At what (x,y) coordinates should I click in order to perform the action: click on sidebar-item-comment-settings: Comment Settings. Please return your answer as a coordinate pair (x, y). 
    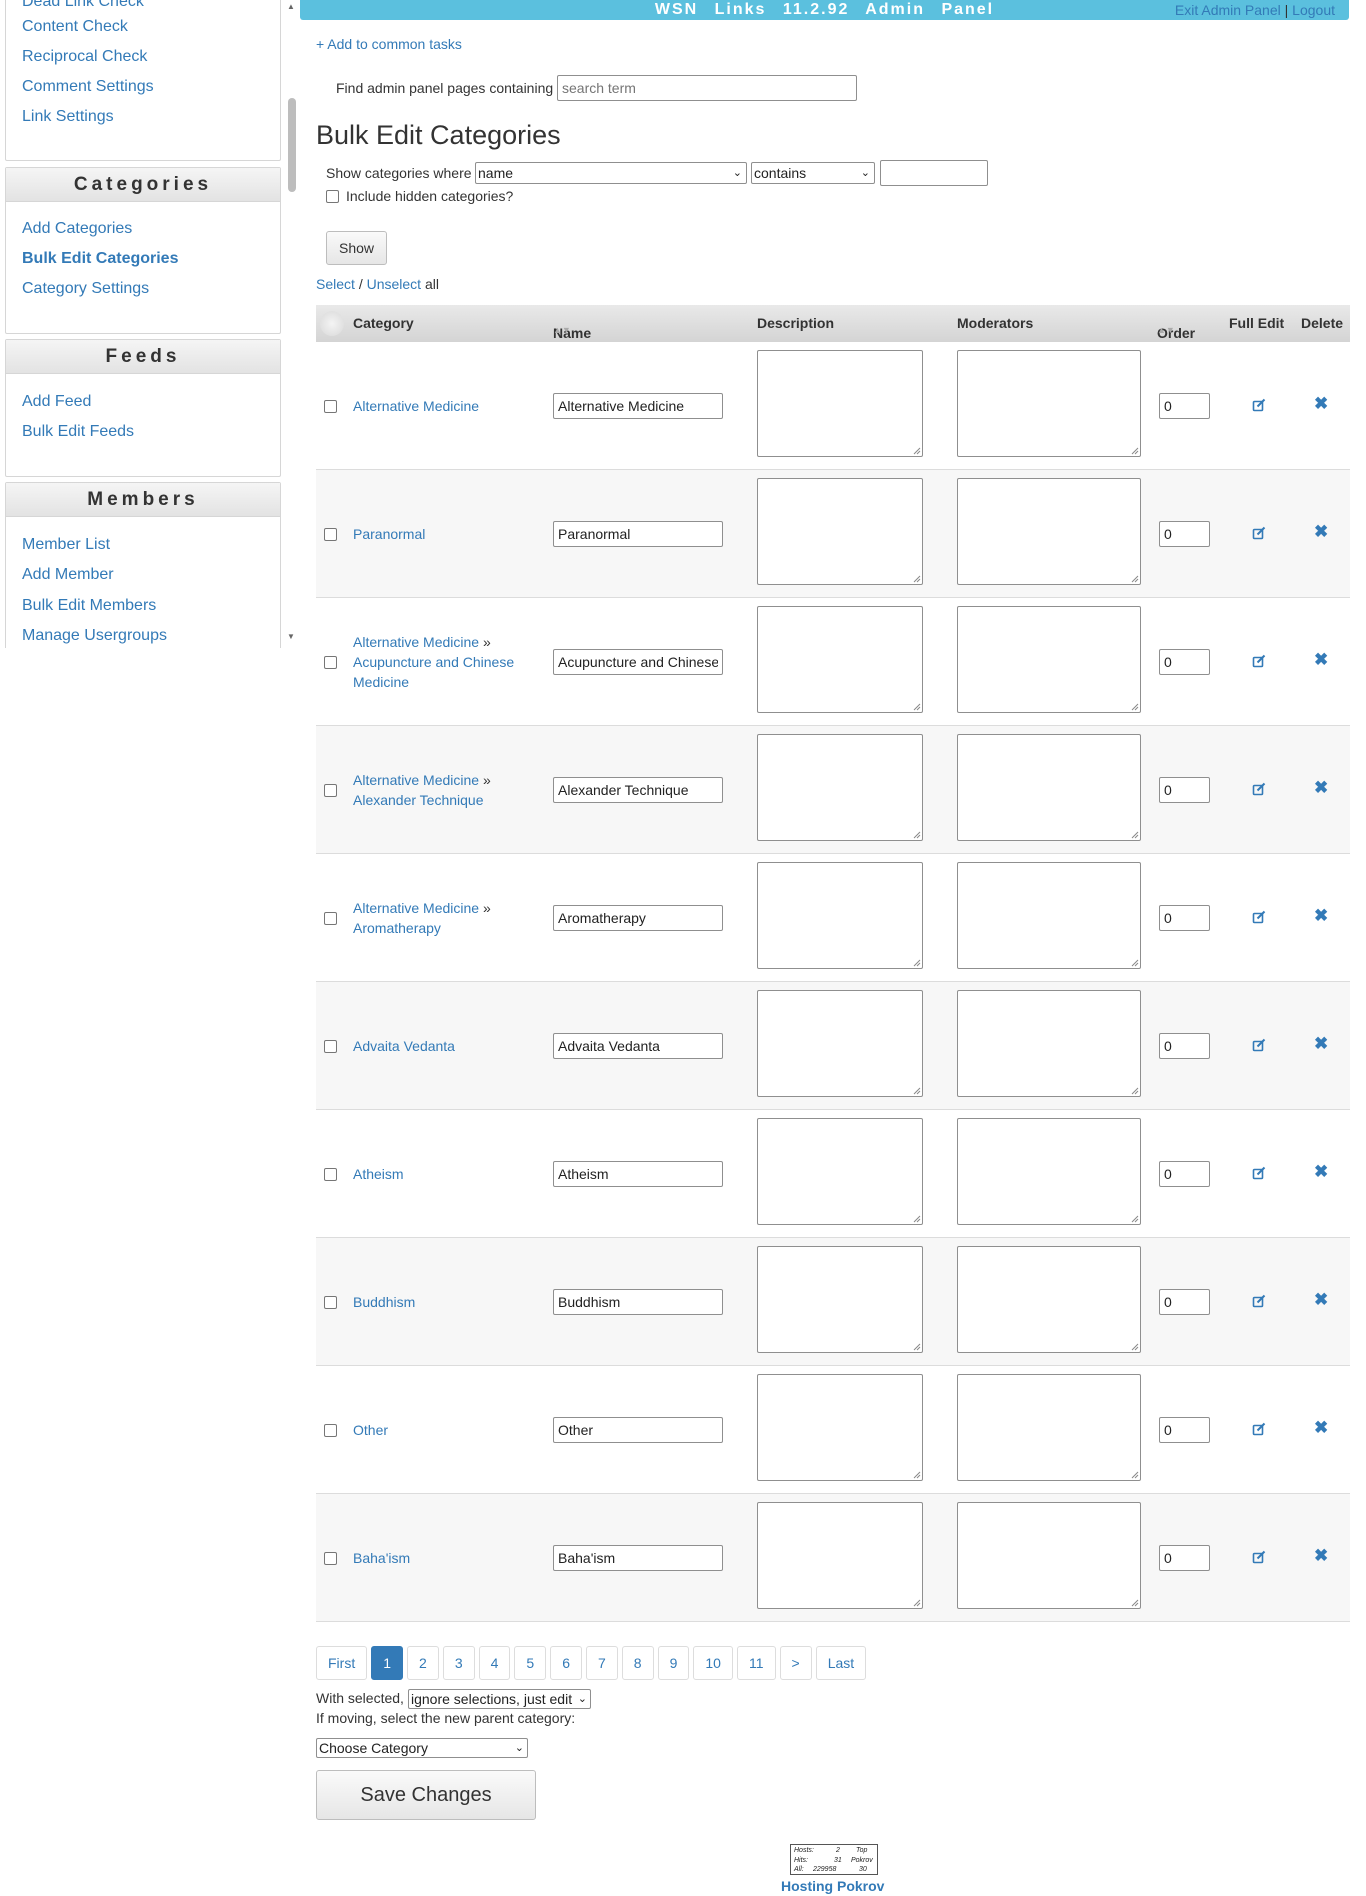
    Looking at the image, I should click on (88, 87).